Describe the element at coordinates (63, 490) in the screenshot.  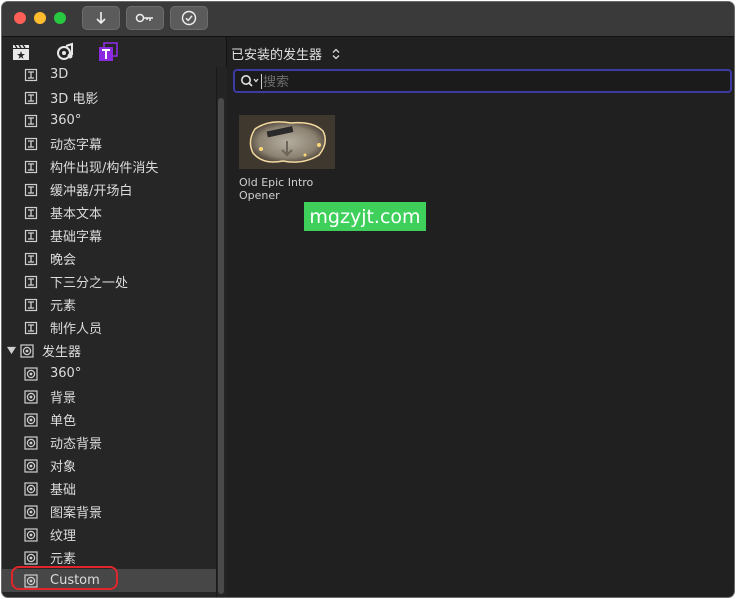
I see `sidebar-item-label: 基础` at that location.